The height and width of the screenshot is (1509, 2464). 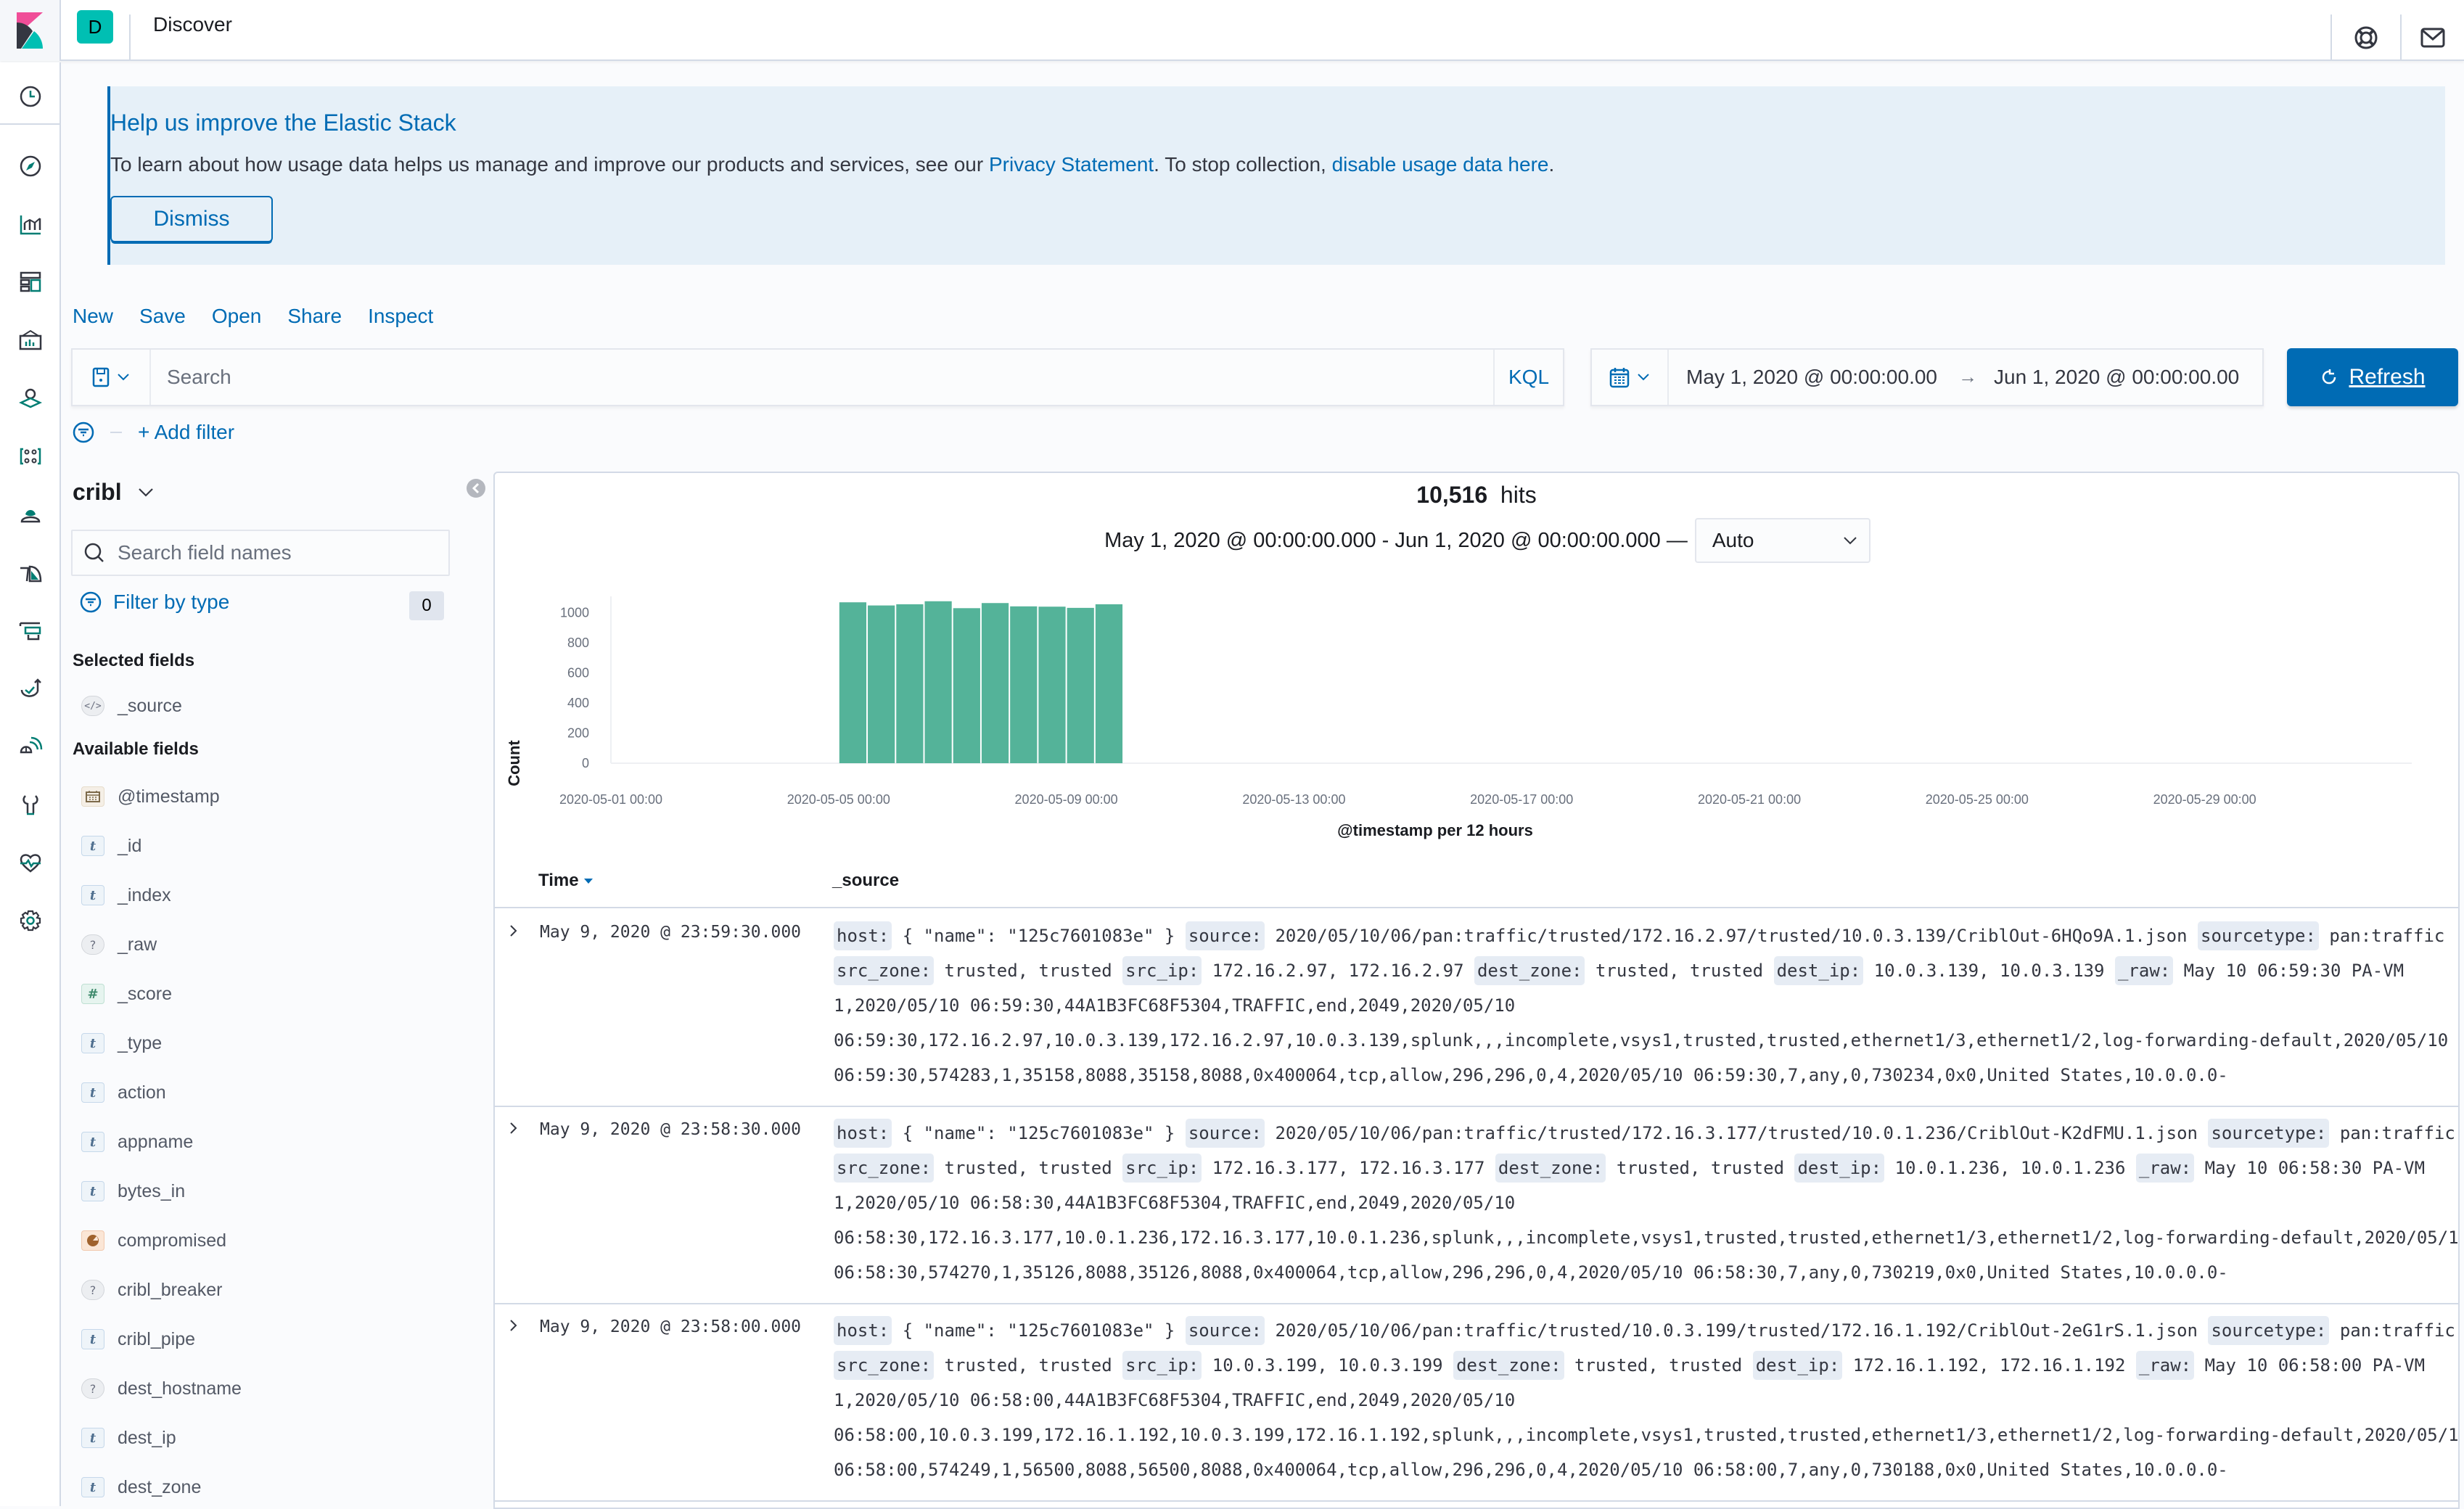 I want to click on query-language-button: KQL, so click(x=1528, y=378).